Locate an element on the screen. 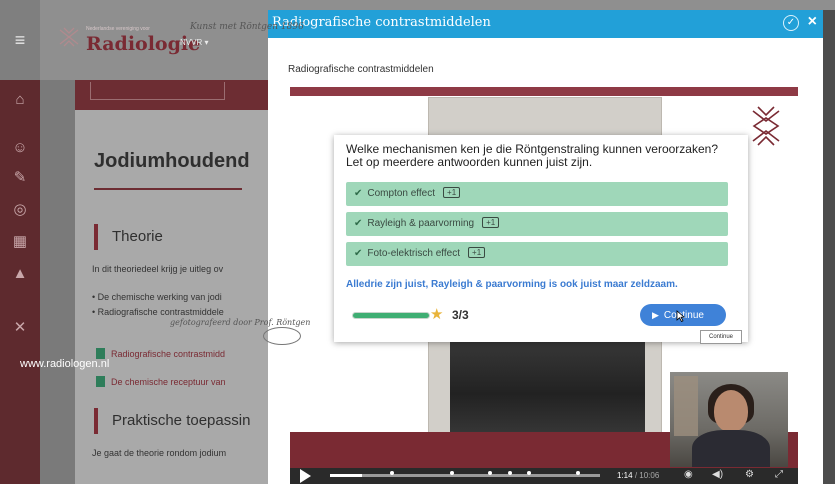 The height and width of the screenshot is (484, 835). link-text: Radiografische contrastmidd is located at coordinates (168, 354).